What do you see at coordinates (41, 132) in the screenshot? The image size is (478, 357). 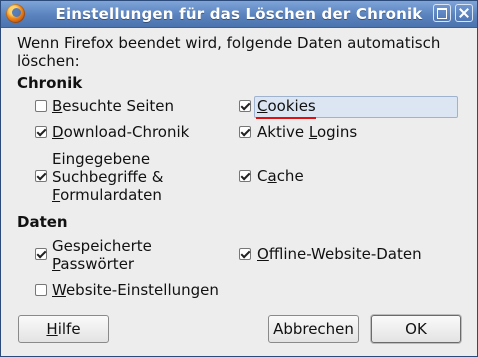 I see `download-chronik-checkbox` at bounding box center [41, 132].